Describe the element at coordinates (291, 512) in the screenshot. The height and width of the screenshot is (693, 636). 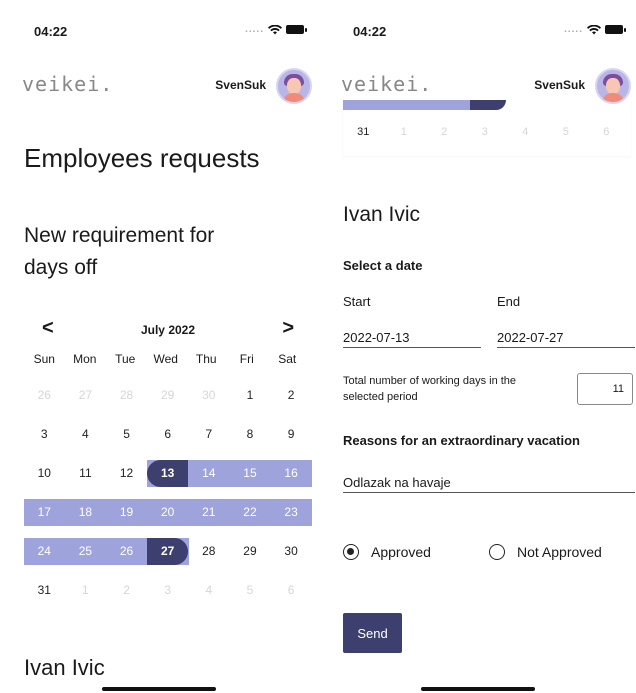
I see `calendar-day: 23` at that location.